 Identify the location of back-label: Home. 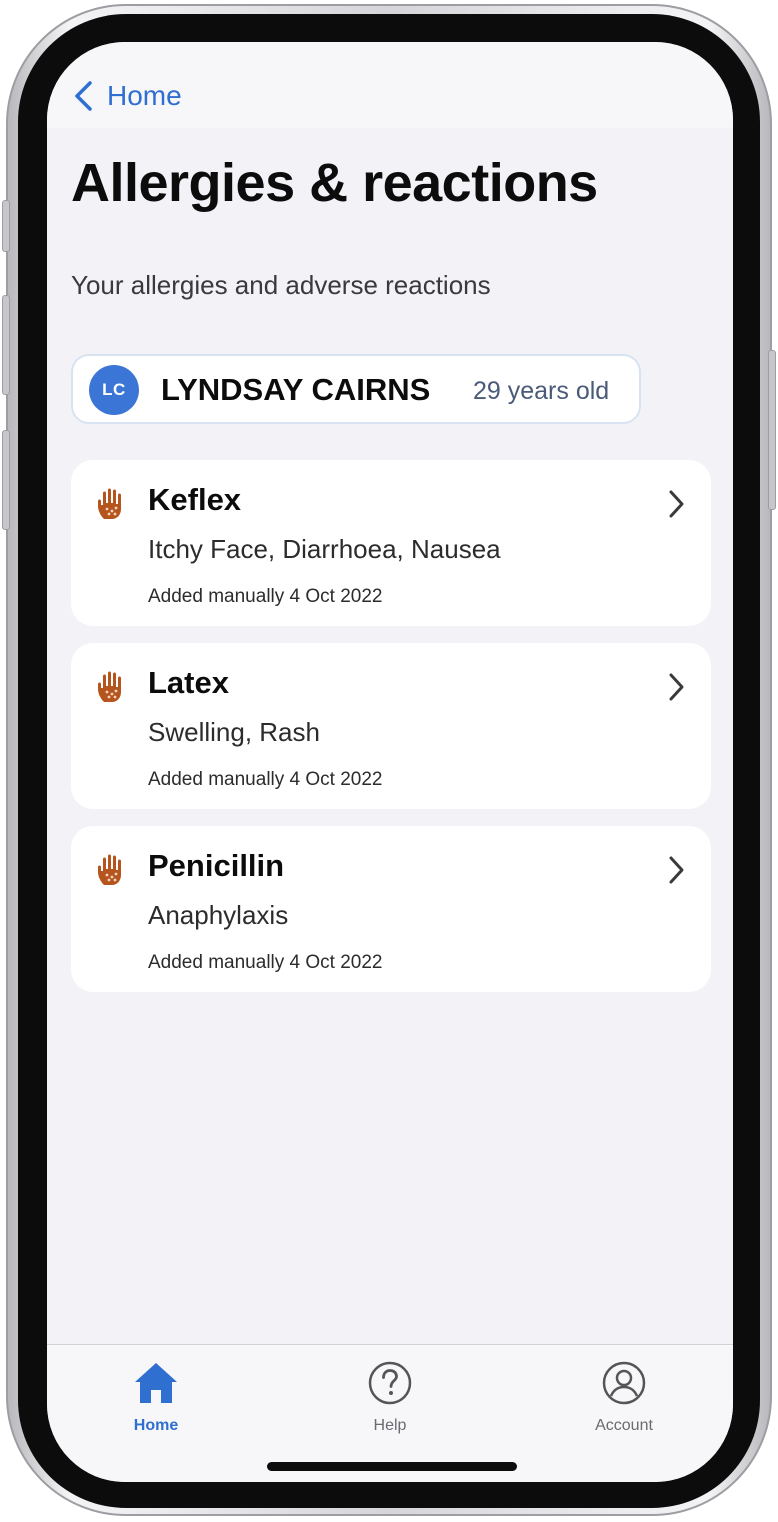
(144, 95).